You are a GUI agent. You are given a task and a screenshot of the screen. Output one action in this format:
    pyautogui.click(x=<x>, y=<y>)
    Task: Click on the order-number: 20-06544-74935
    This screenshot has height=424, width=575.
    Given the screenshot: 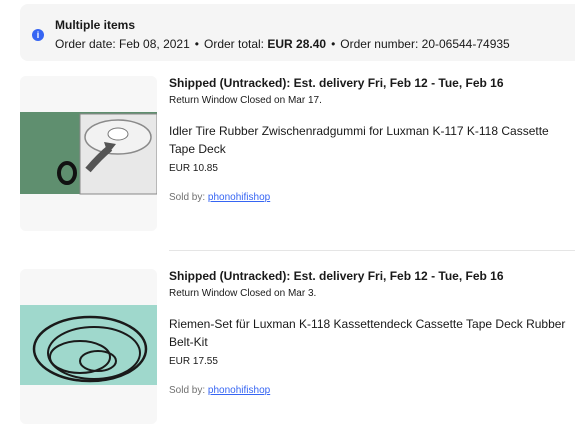 What is the action you would take?
    pyautogui.click(x=465, y=44)
    